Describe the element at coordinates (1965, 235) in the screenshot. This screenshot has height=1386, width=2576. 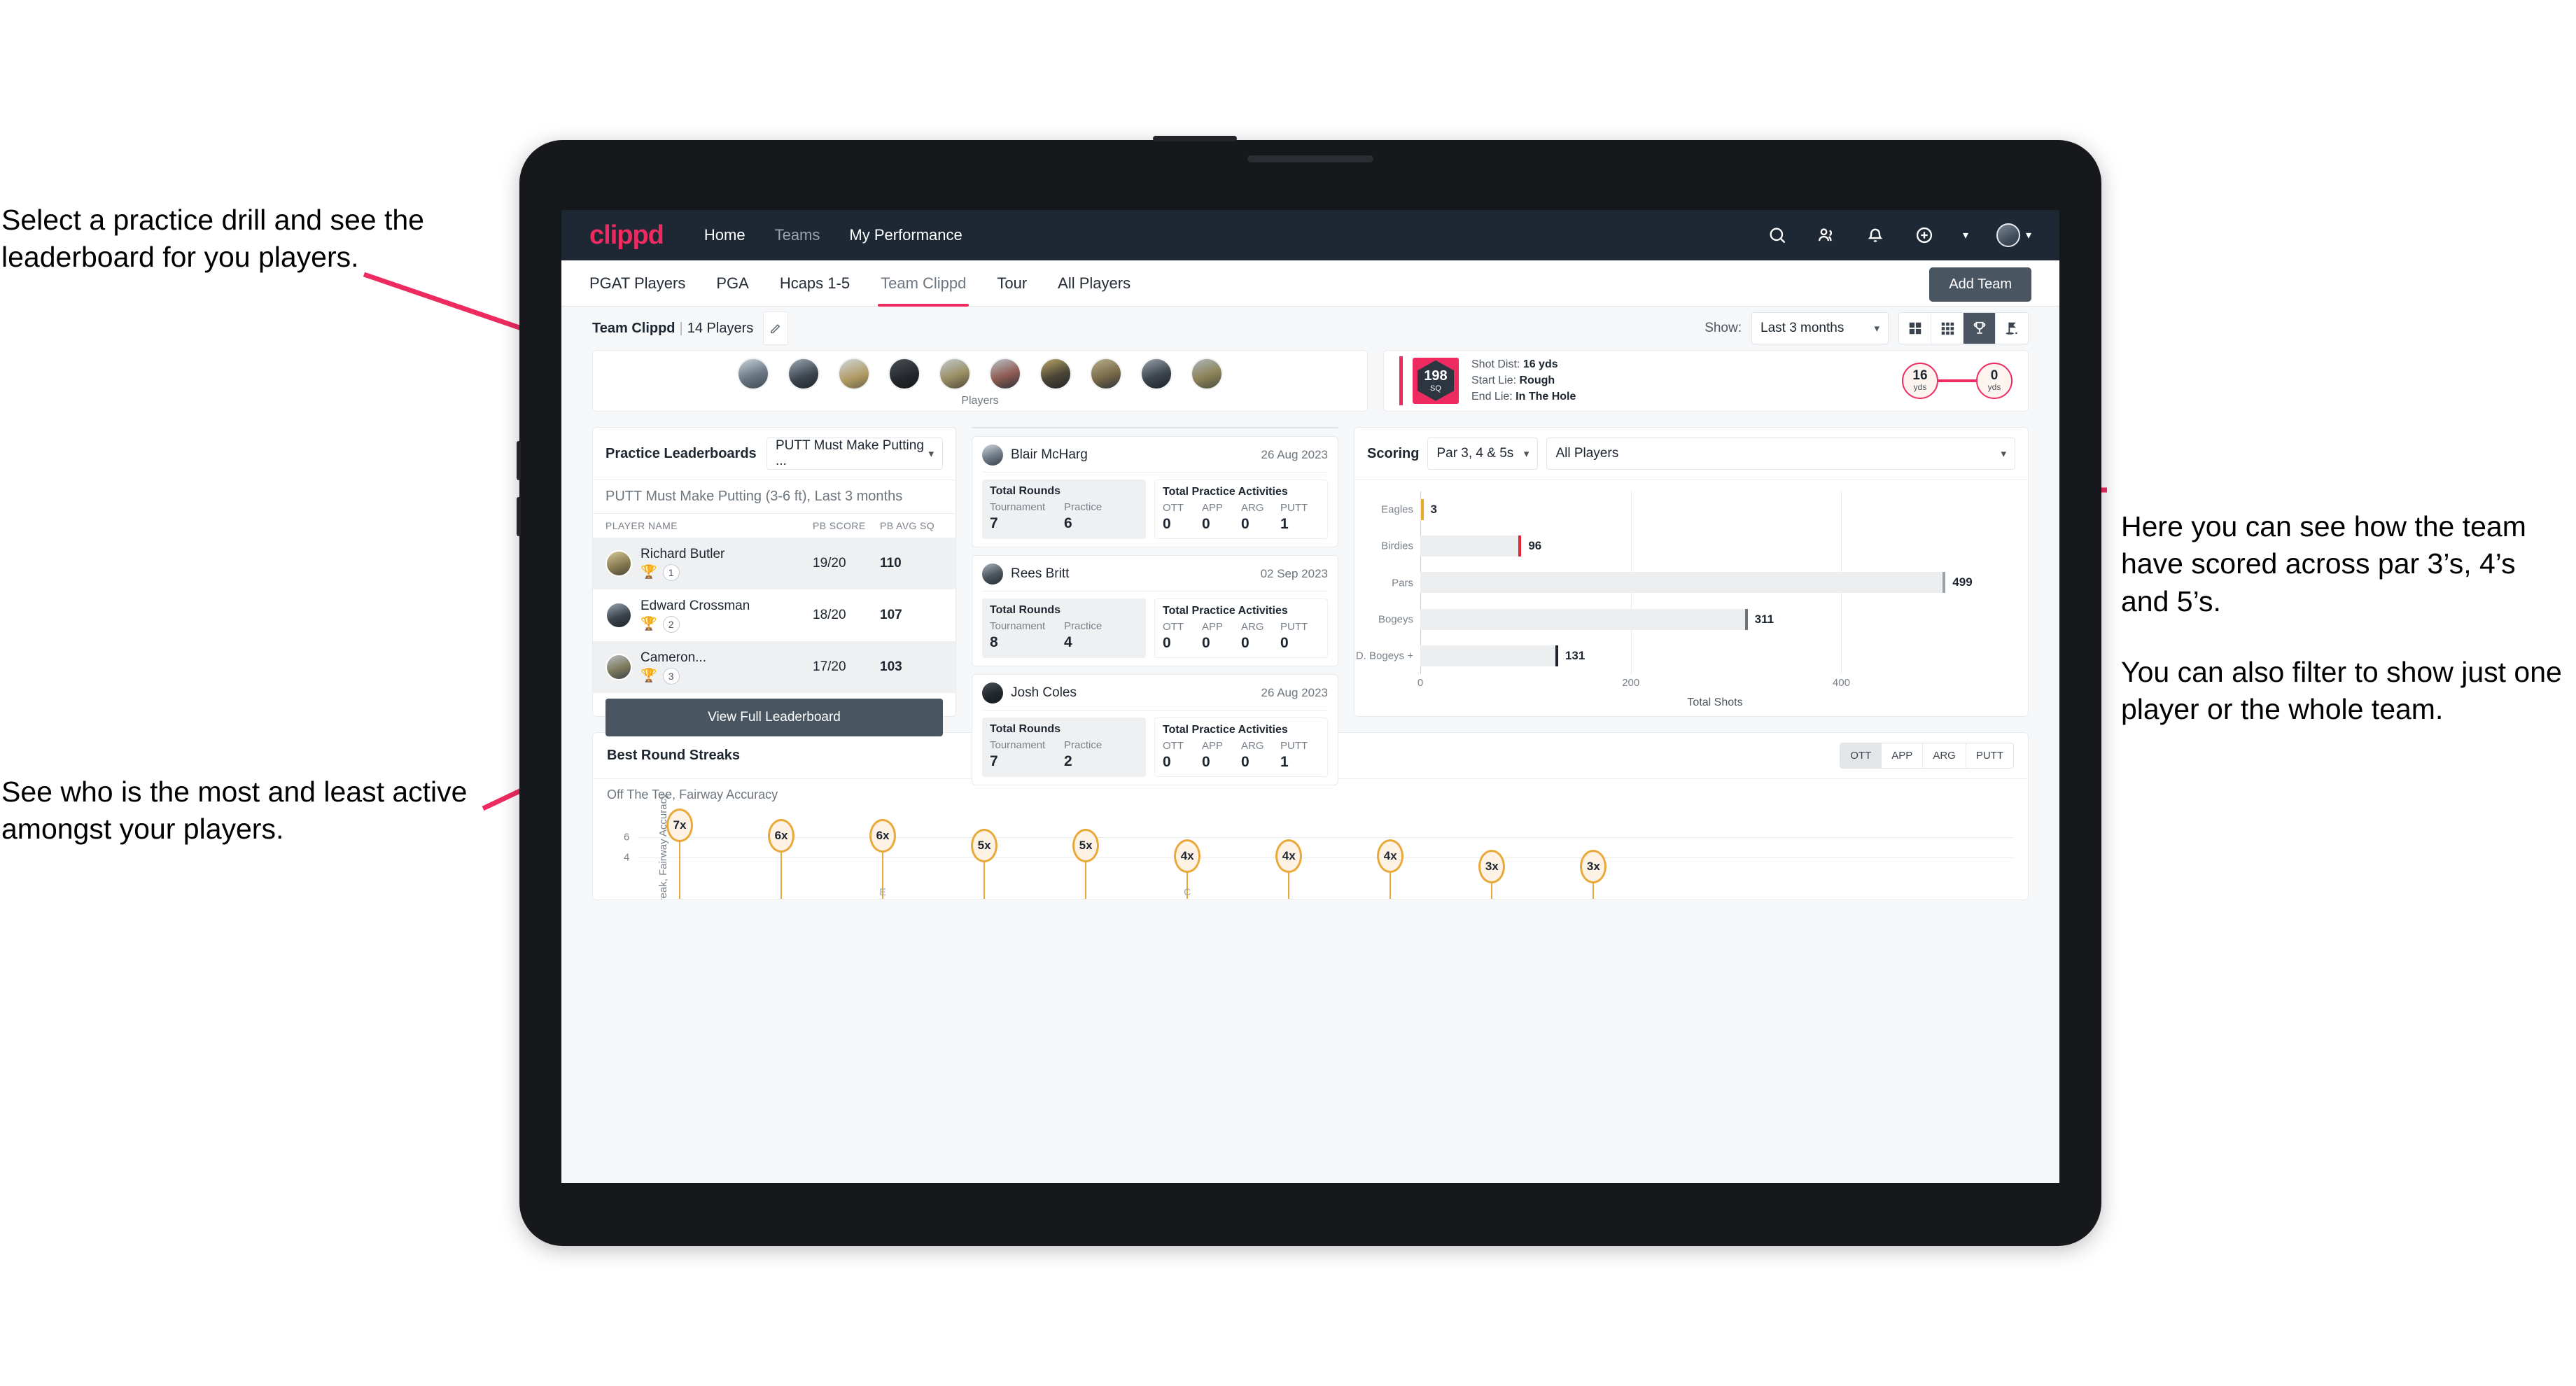
I see `plus-chevron-down-icon: ▾` at that location.